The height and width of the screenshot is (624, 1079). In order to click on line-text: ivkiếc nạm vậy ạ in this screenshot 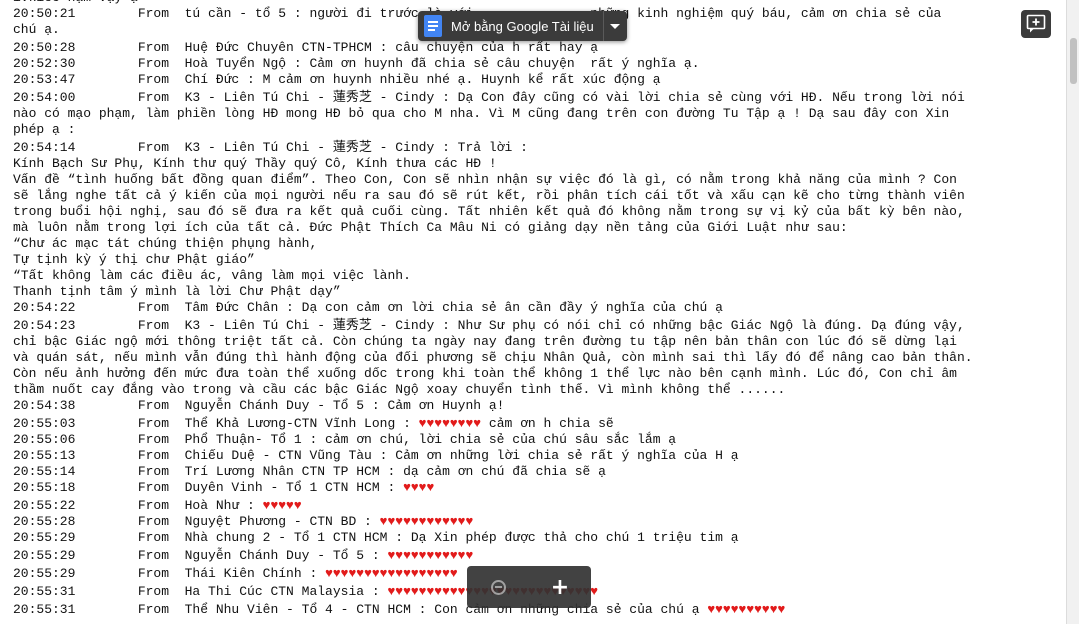, I will do `click(75, 2)`.